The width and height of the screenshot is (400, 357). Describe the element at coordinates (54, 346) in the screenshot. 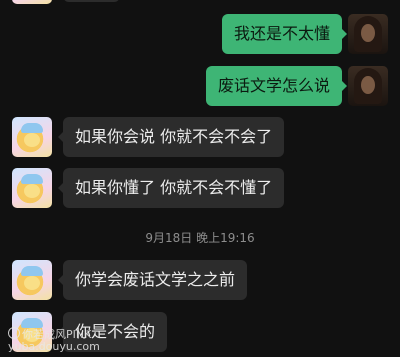

I see `watermark-line-2: yuba.douyu.com` at that location.